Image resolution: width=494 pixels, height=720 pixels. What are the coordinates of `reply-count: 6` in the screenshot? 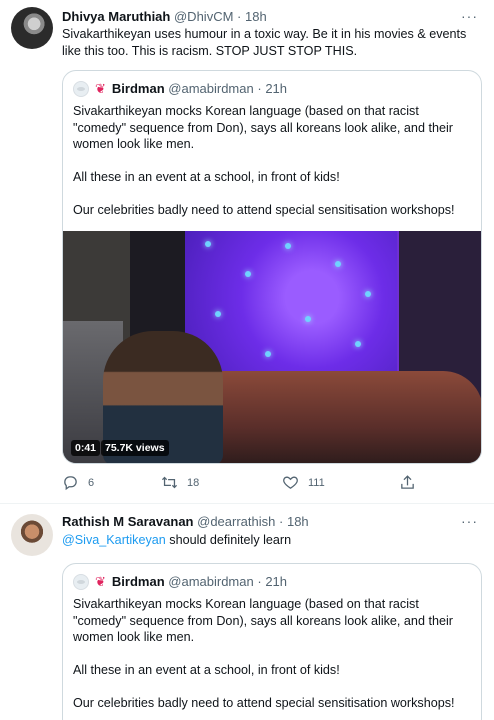 It's located at (91, 482).